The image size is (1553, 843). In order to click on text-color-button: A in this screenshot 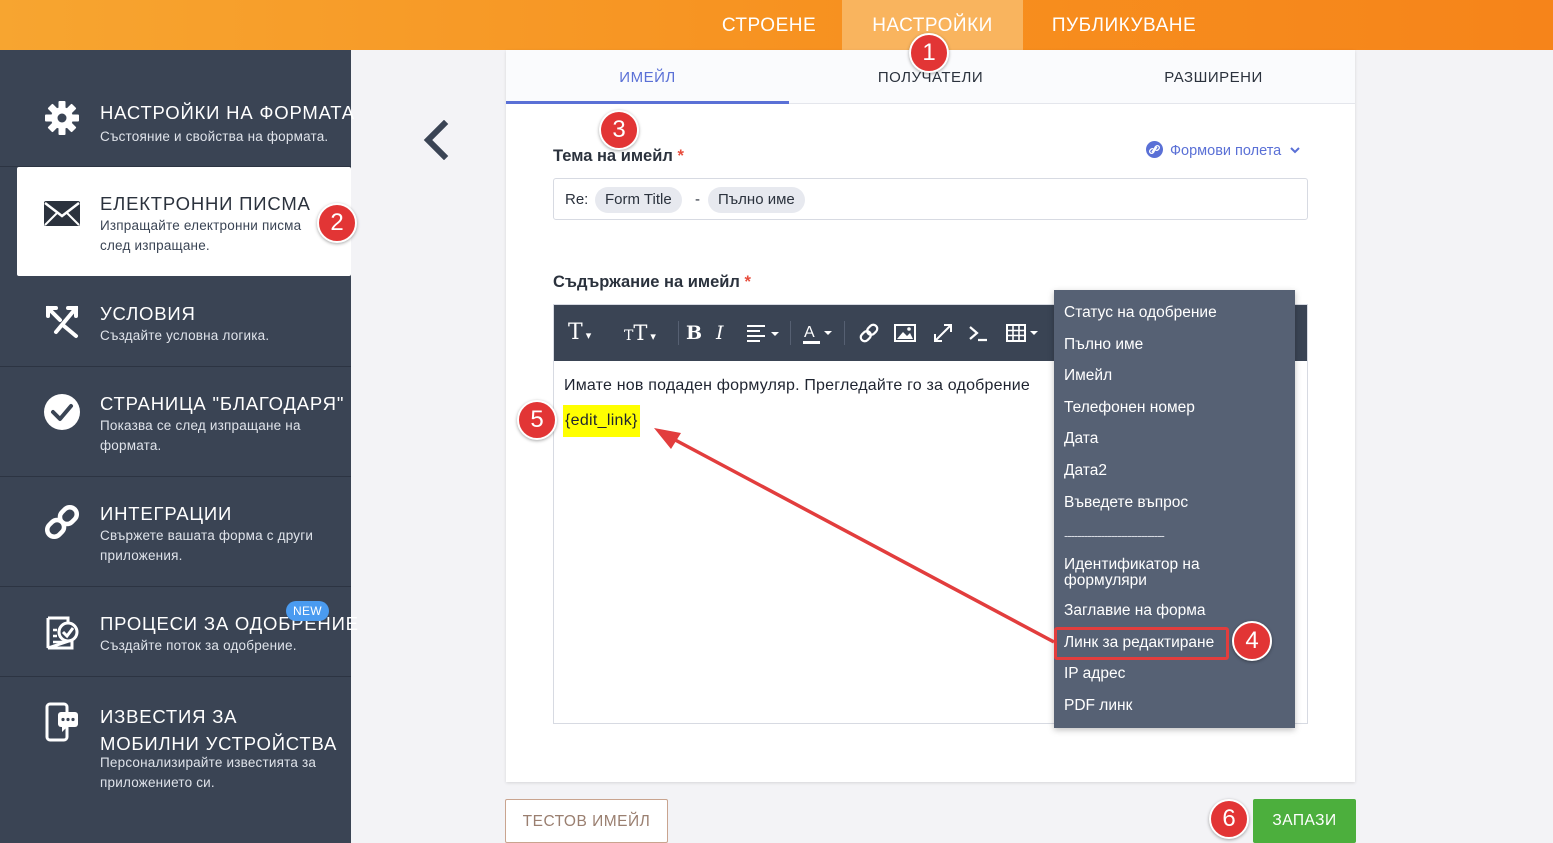, I will do `click(819, 333)`.